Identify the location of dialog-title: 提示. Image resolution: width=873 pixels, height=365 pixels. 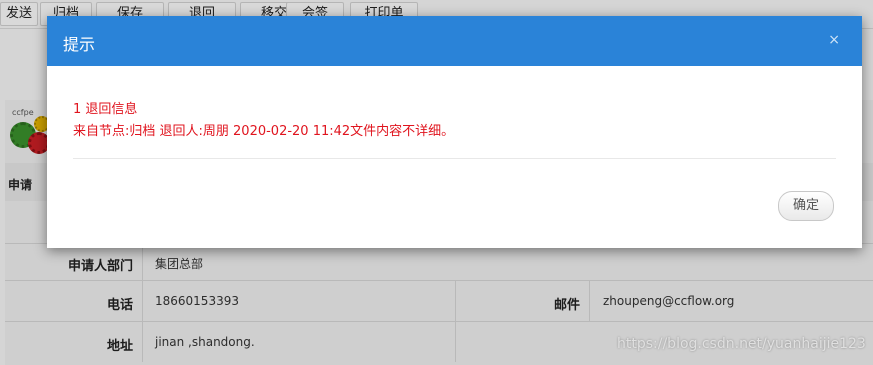
(79, 44).